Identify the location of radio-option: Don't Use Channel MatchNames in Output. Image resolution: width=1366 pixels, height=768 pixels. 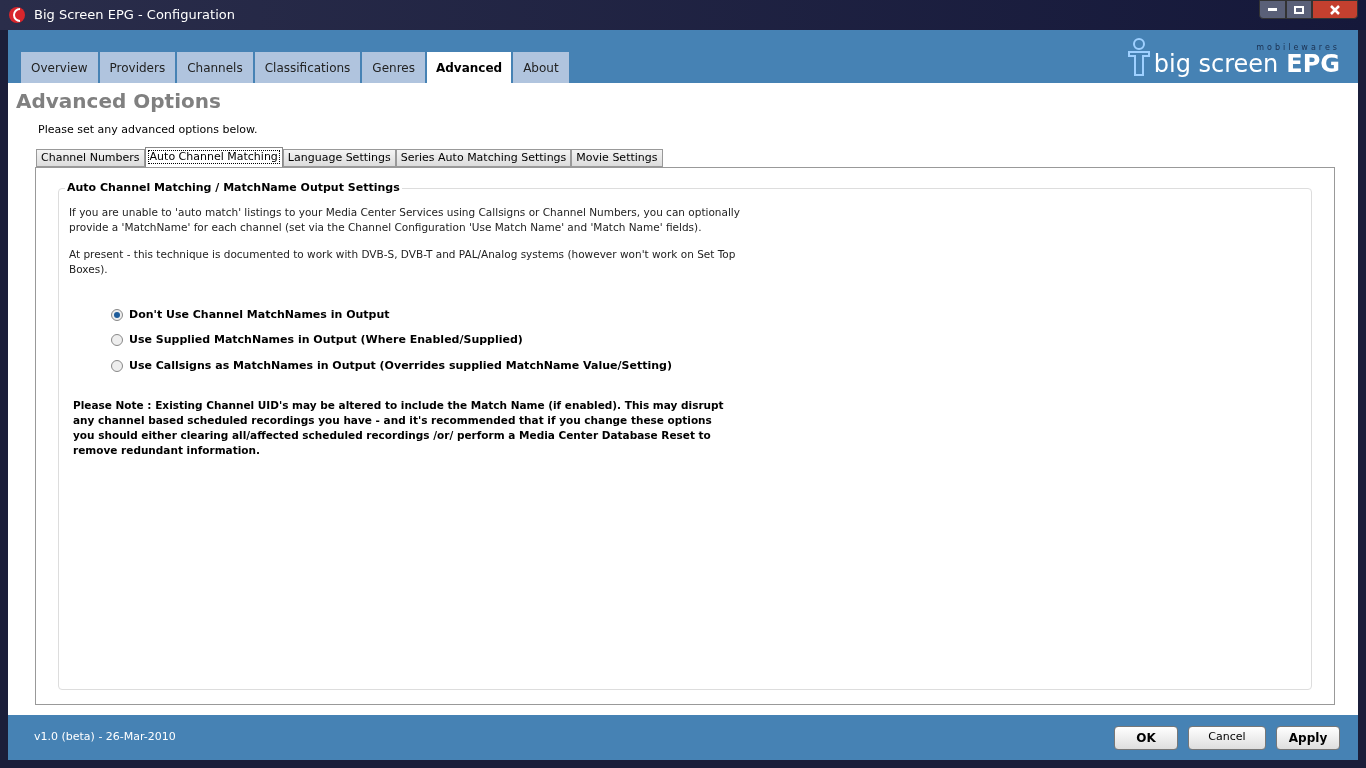
(706, 314).